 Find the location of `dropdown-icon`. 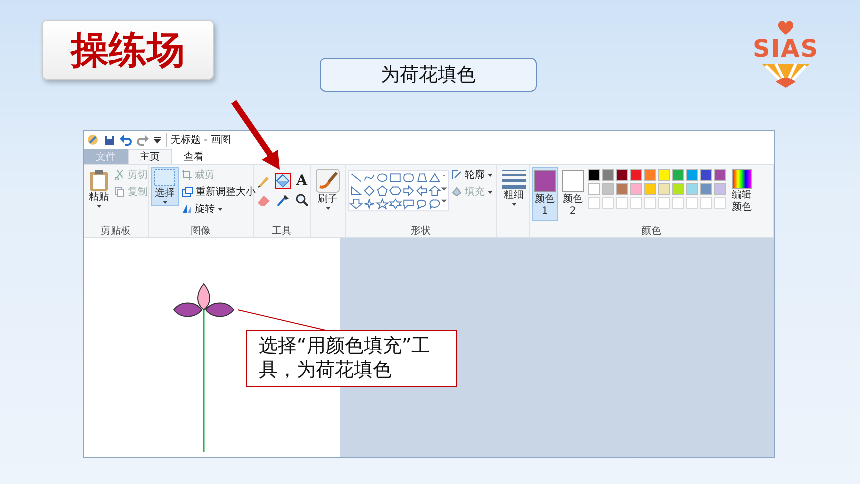

dropdown-icon is located at coordinates (157, 140).